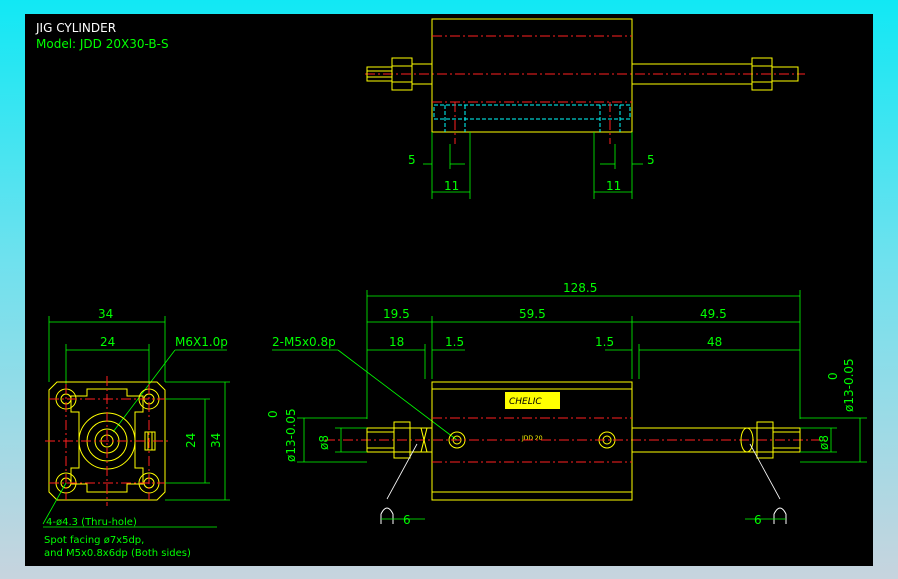  What do you see at coordinates (102, 44) in the screenshot?
I see `drawing-model: Model: JDD 20X30-B-S` at bounding box center [102, 44].